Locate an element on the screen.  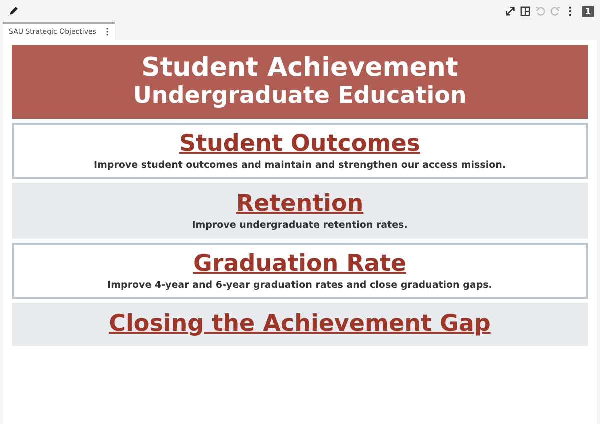
objective-title: Student Outcomes is located at coordinates (300, 144).